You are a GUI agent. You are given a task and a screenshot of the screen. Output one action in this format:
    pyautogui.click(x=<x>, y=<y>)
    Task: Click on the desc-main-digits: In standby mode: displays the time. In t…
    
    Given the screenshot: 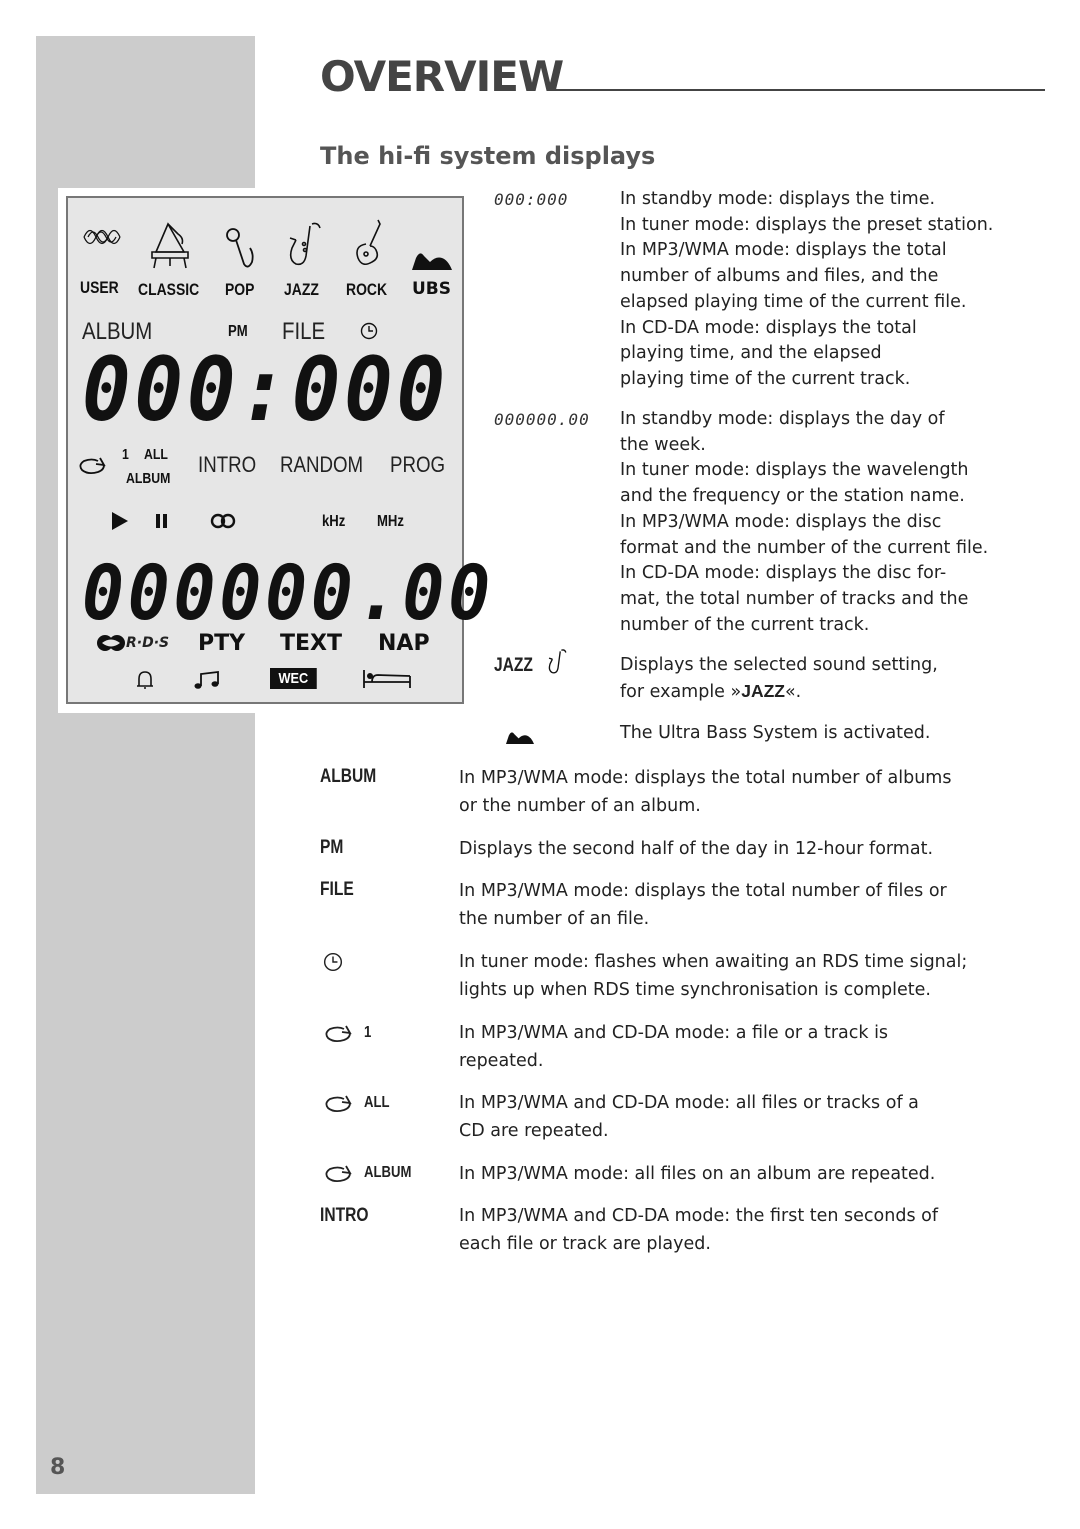 What is the action you would take?
    pyautogui.click(x=830, y=290)
    